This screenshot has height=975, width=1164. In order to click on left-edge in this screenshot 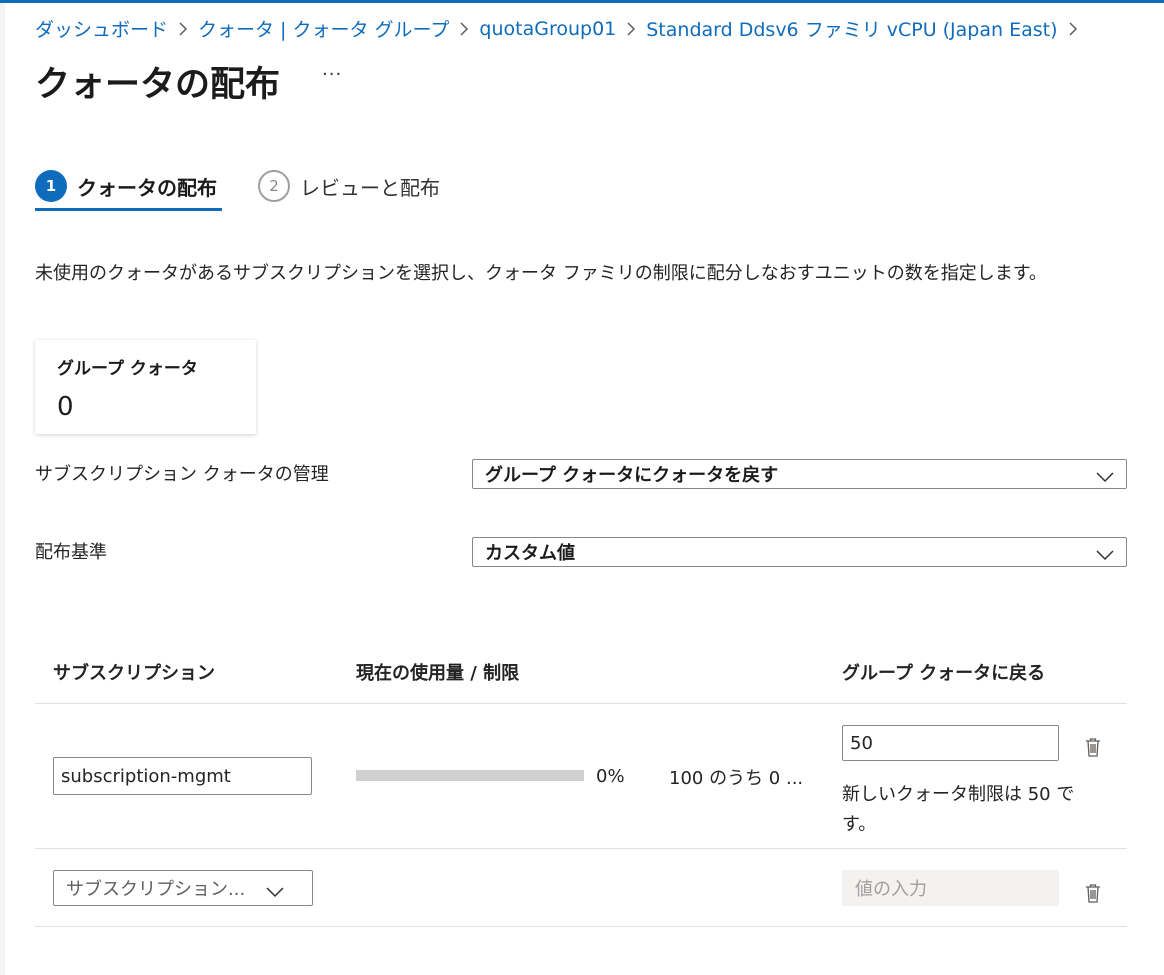, I will do `click(2, 489)`.